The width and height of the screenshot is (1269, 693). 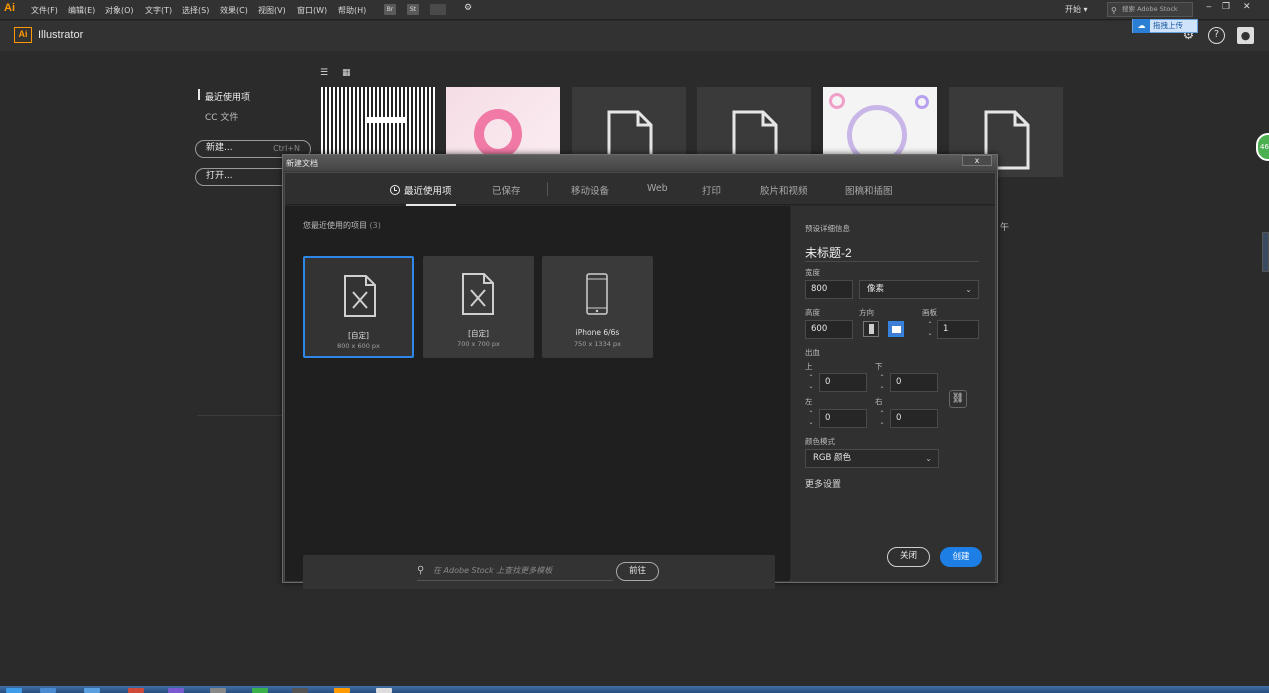 I want to click on nav-cc-files: CC 文件, so click(x=221, y=116).